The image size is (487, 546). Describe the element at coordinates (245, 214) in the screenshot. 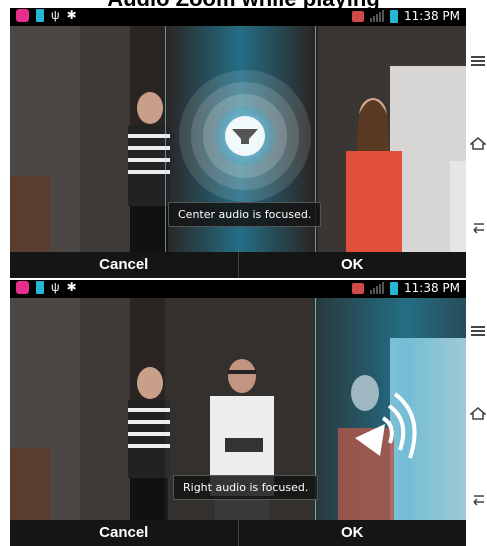

I see `toast-message: Center audio is focused.` at that location.